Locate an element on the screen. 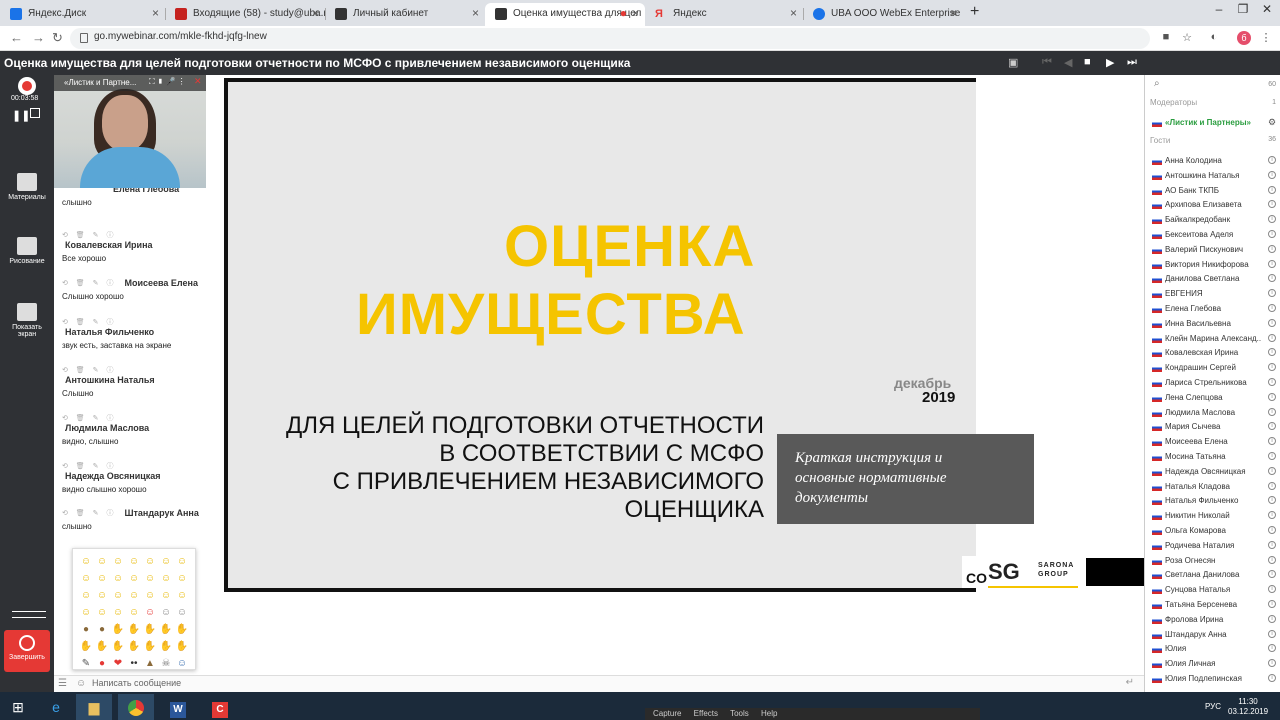 The width and height of the screenshot is (1280, 720). participant-item: Юлия i is located at coordinates (1212, 651).